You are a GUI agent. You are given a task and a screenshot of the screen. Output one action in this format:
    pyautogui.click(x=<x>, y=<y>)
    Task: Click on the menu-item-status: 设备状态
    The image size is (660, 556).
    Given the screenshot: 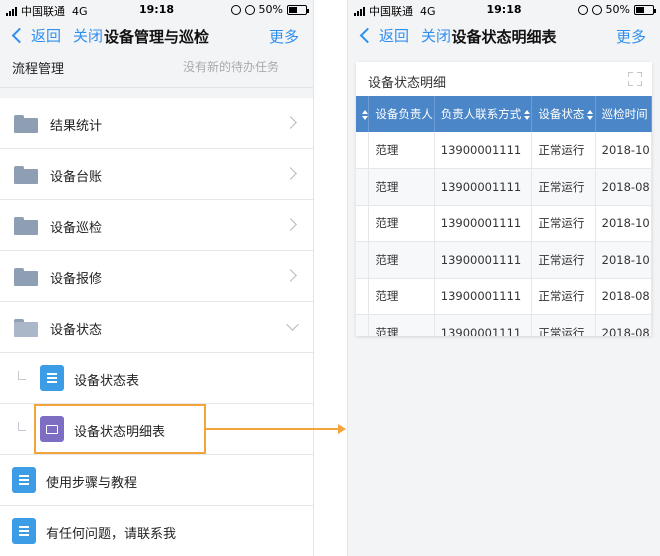 What is the action you would take?
    pyautogui.click(x=156, y=327)
    